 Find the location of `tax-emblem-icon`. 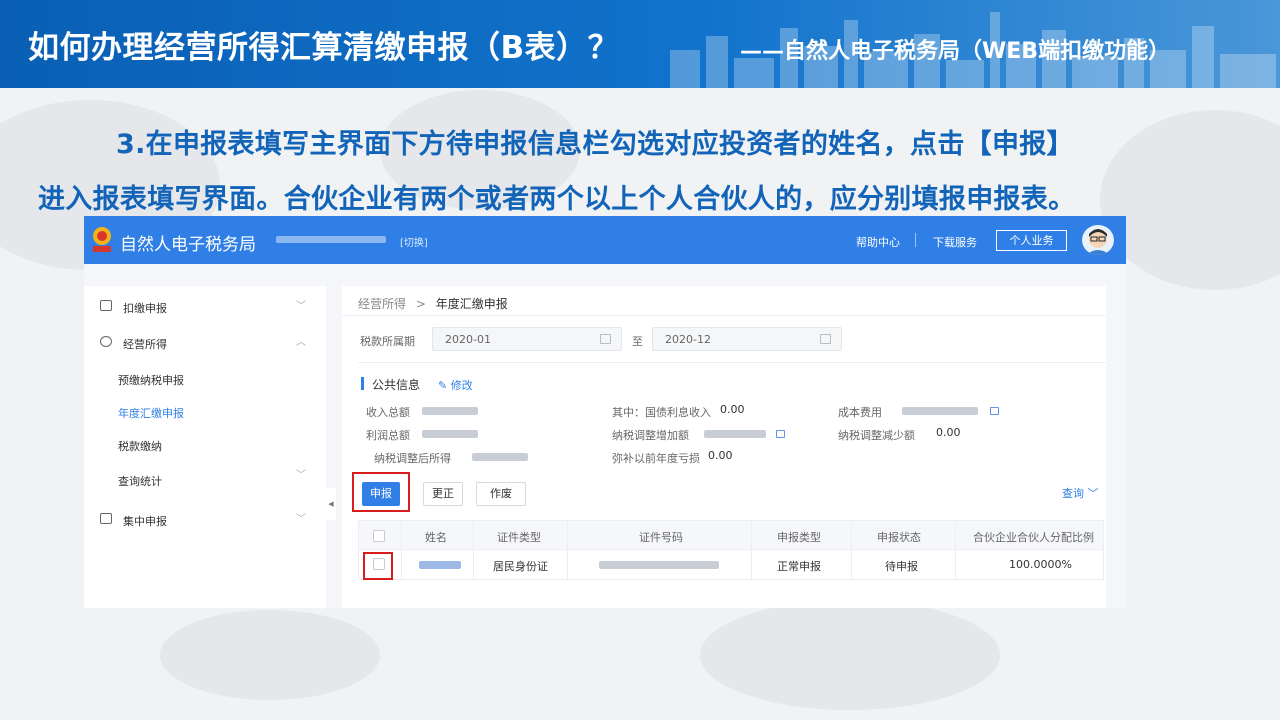

tax-emblem-icon is located at coordinates (102, 239).